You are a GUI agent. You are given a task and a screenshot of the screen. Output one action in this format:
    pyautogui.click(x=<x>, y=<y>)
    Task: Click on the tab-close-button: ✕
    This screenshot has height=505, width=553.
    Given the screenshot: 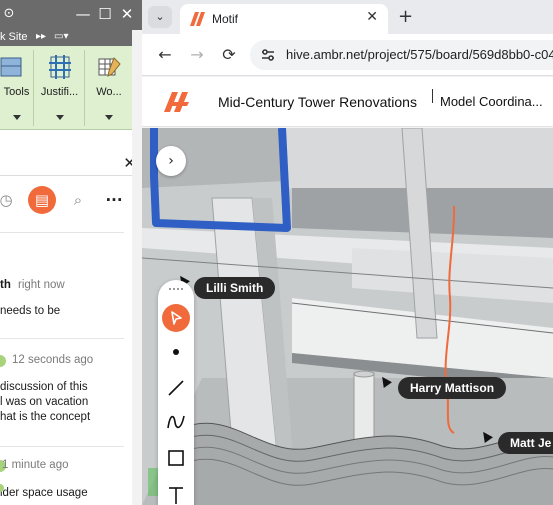 What is the action you would take?
    pyautogui.click(x=372, y=17)
    